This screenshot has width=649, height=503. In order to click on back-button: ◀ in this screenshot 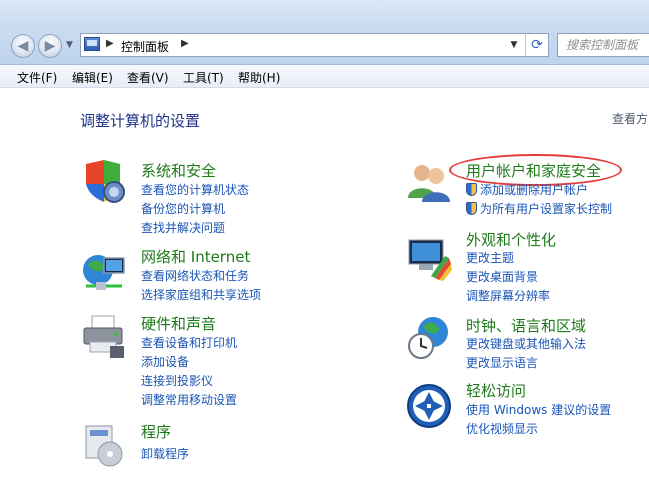, I will do `click(23, 46)`.